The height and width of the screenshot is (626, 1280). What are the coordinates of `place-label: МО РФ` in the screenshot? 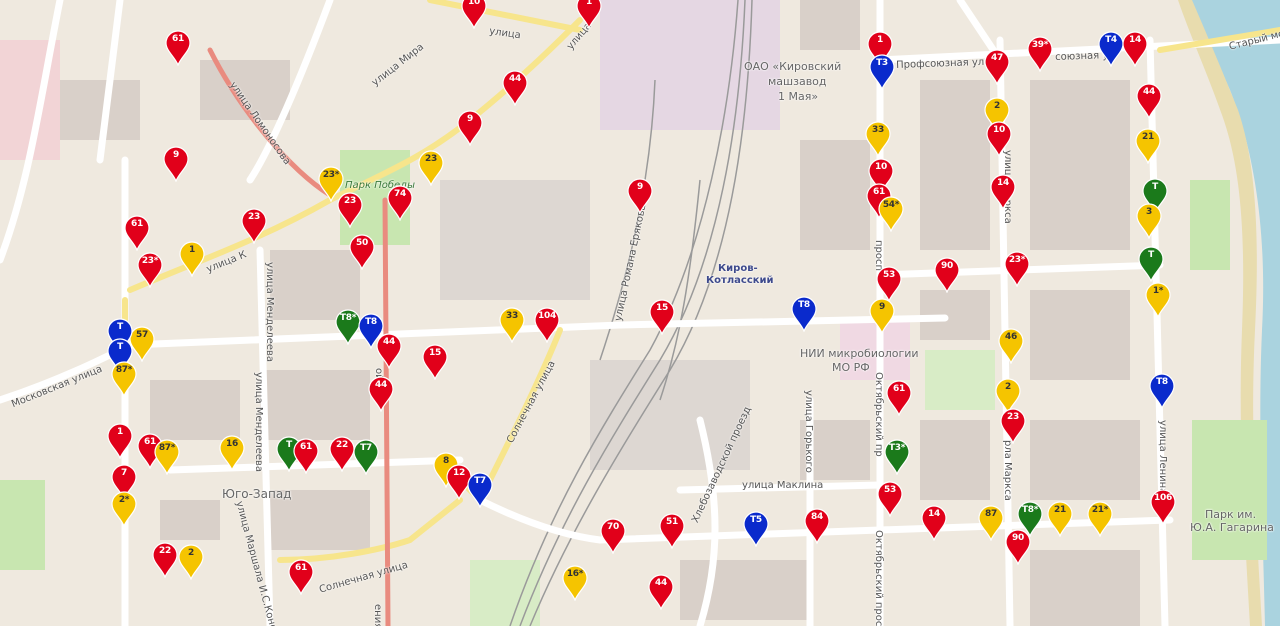 It's located at (851, 367).